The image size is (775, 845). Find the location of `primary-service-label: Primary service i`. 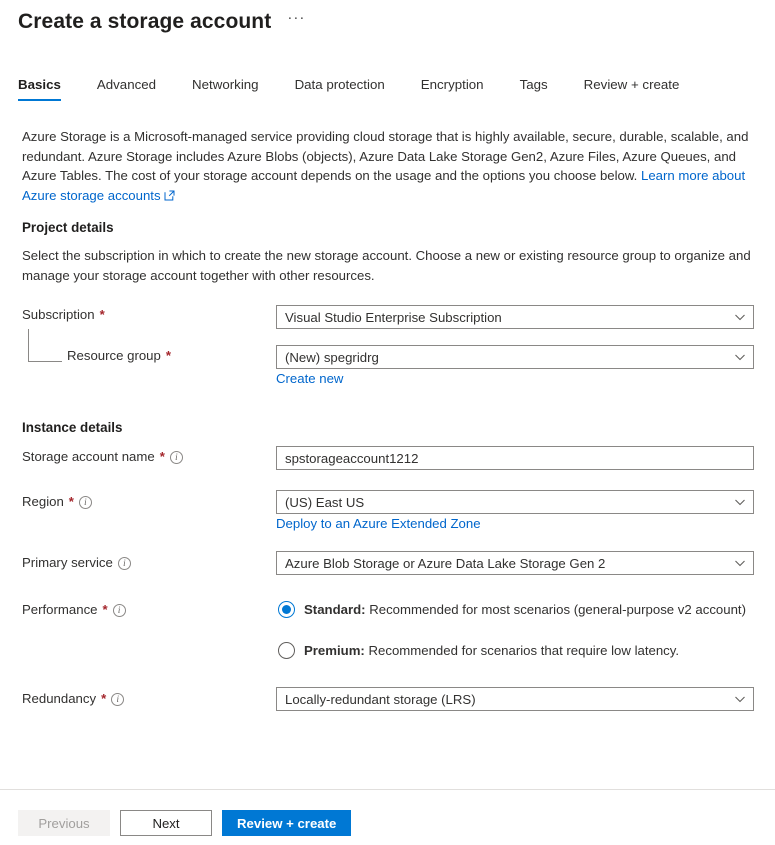

primary-service-label: Primary service i is located at coordinates (76, 562).